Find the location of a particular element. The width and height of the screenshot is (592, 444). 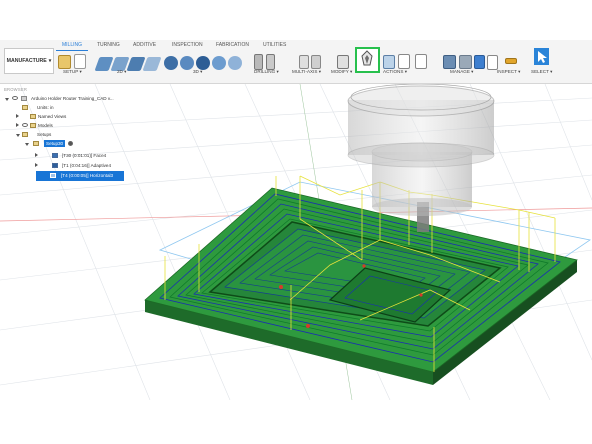

post-process-icon is located at coordinates (389, 62).